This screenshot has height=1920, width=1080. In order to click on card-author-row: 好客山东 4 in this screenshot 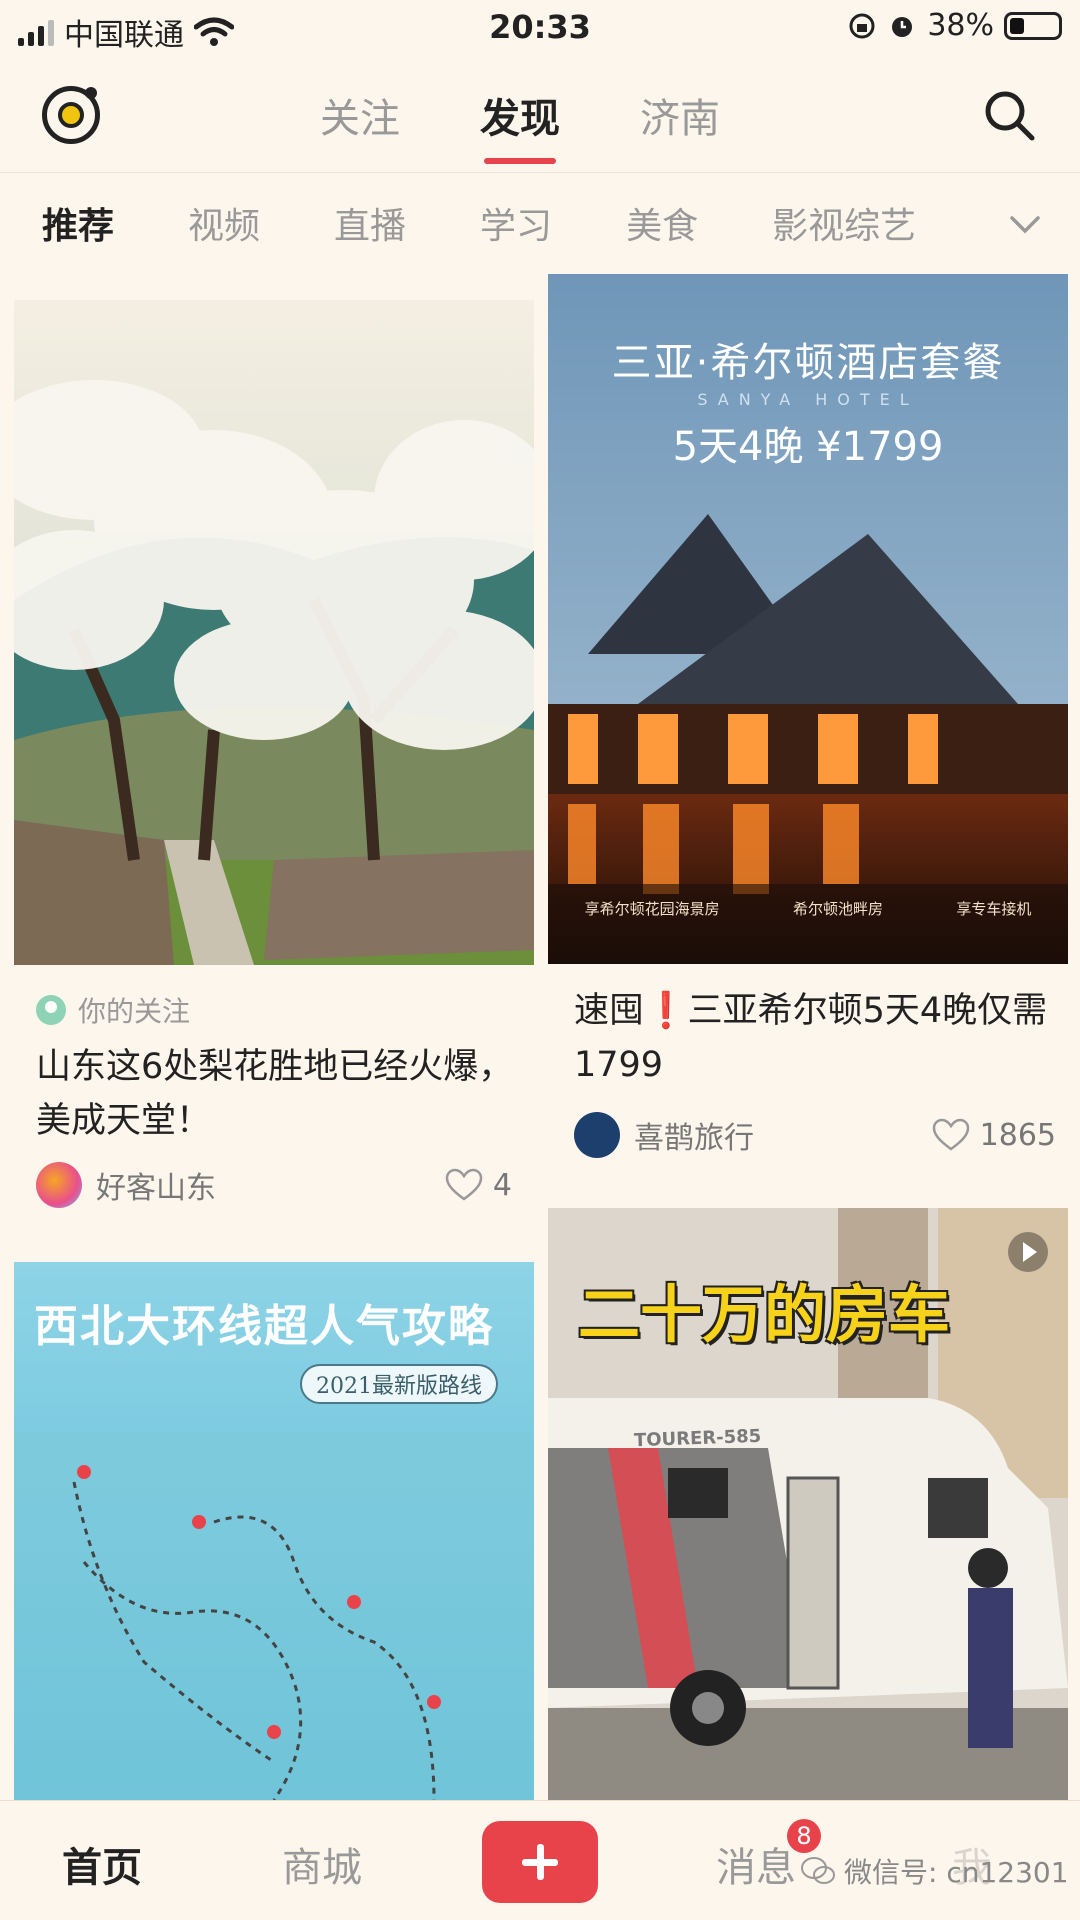, I will do `click(280, 1185)`.